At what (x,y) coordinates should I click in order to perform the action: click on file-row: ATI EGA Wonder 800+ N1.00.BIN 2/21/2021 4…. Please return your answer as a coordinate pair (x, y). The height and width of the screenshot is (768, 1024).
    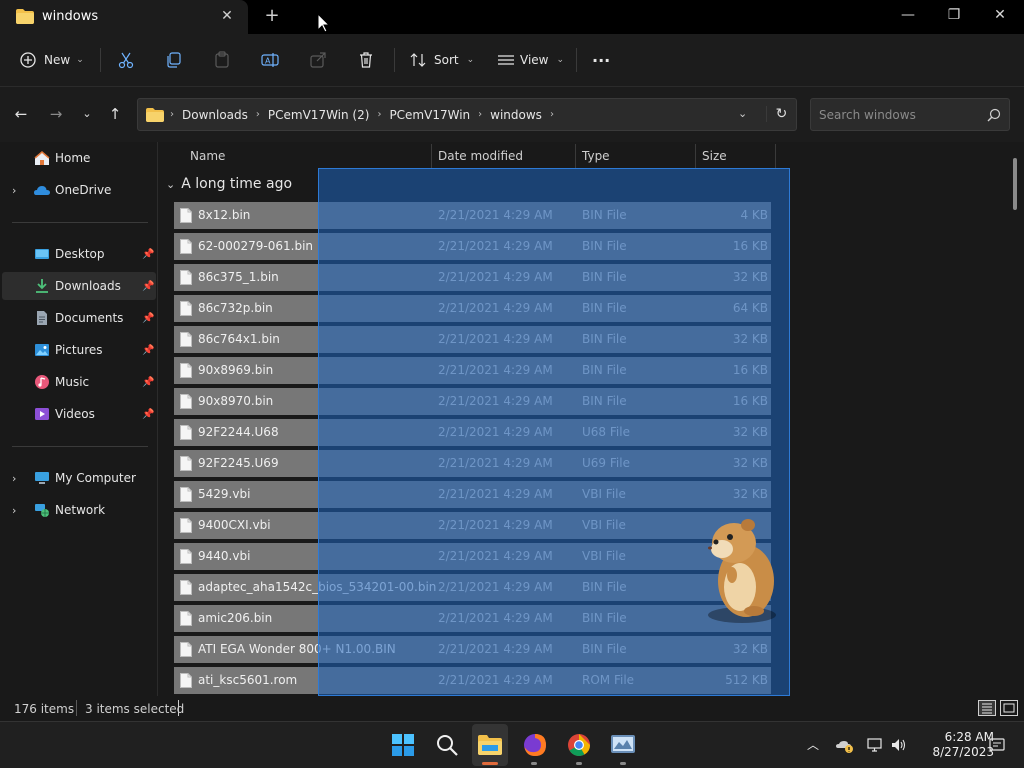
    Looking at the image, I should click on (472, 649).